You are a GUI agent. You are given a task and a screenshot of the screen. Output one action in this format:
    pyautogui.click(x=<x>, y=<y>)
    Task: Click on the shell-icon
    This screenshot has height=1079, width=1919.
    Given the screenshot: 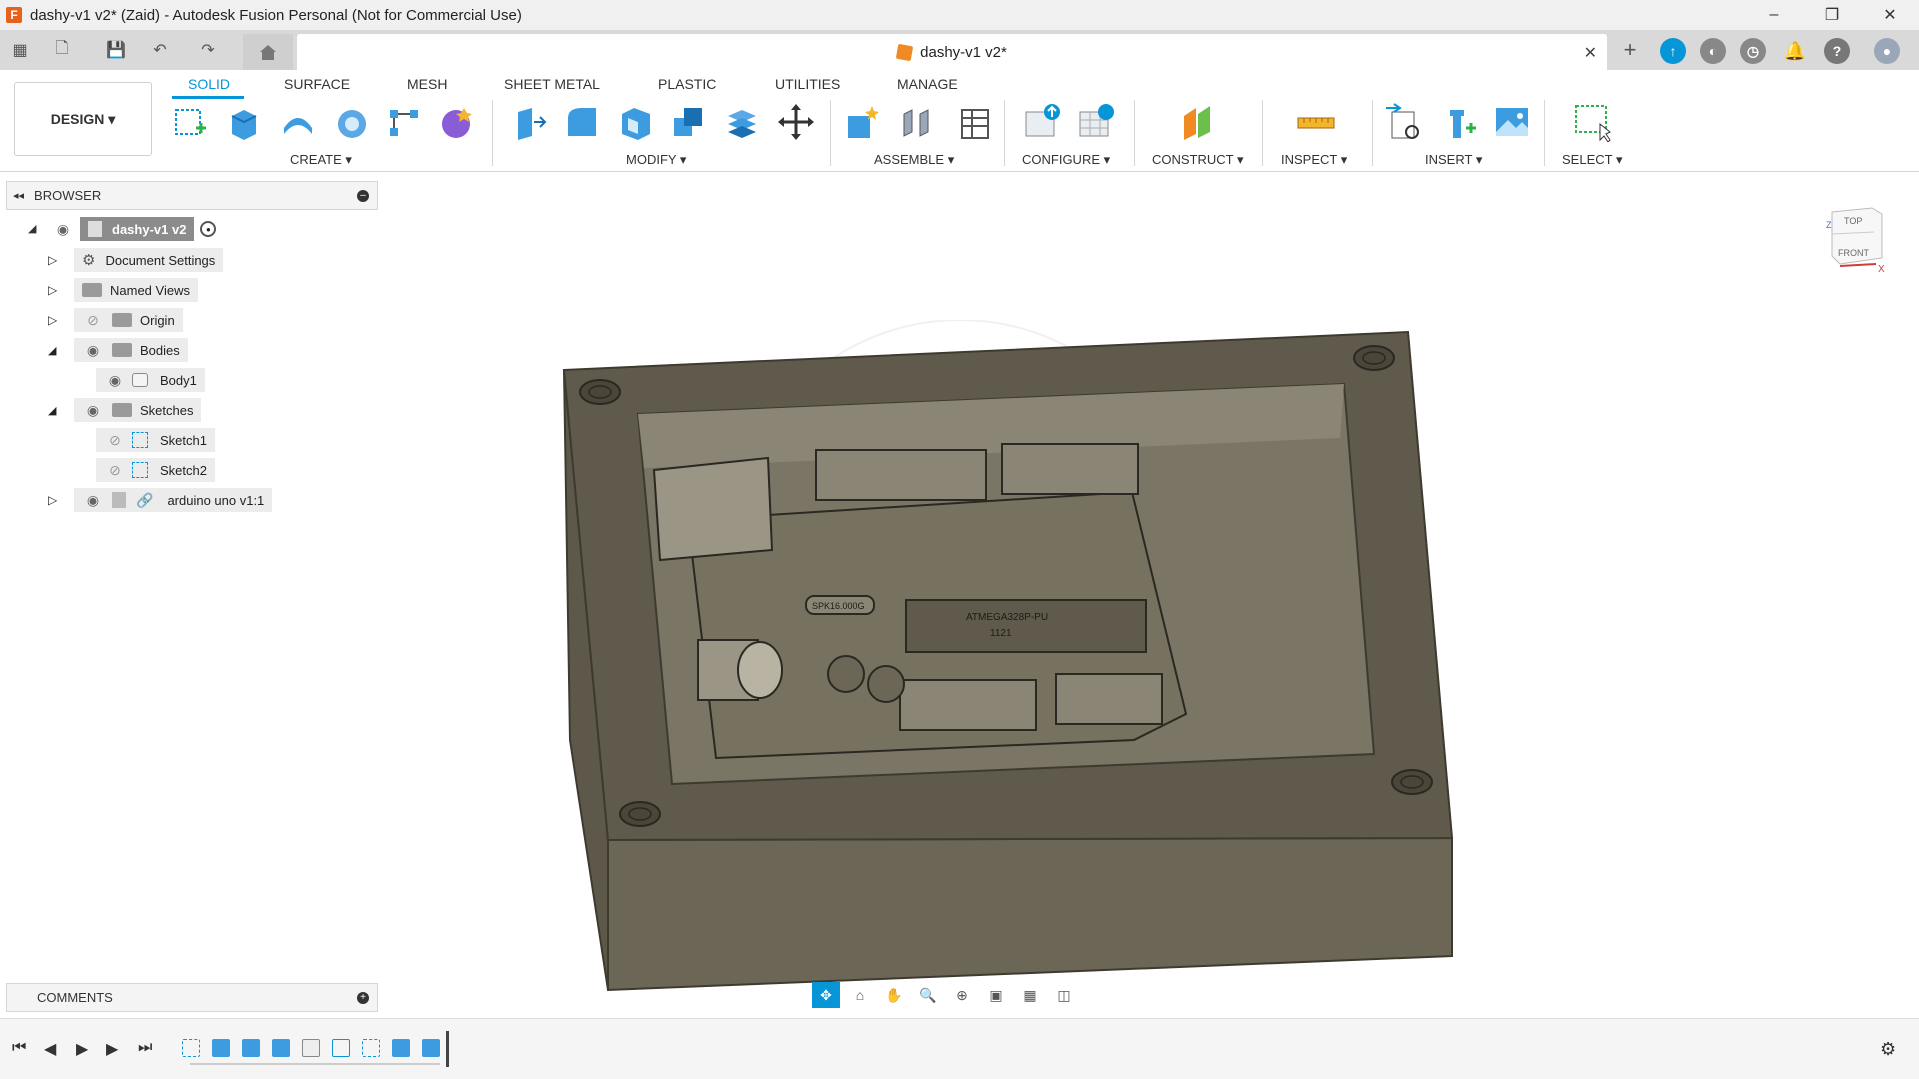 What is the action you would take?
    pyautogui.click(x=636, y=122)
    